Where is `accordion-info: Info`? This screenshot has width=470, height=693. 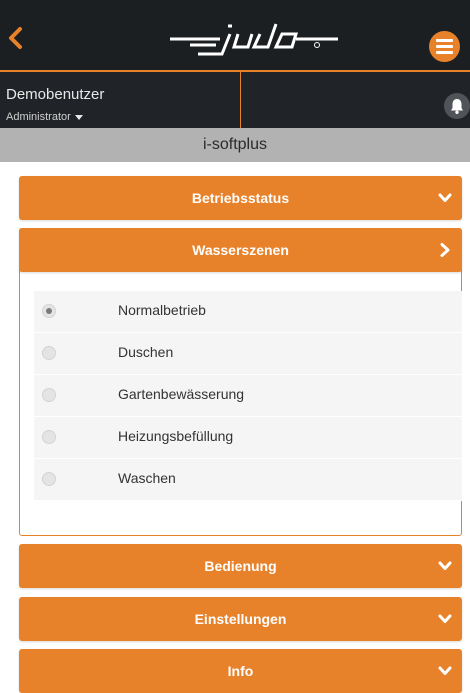
accordion-info: Info is located at coordinates (240, 671).